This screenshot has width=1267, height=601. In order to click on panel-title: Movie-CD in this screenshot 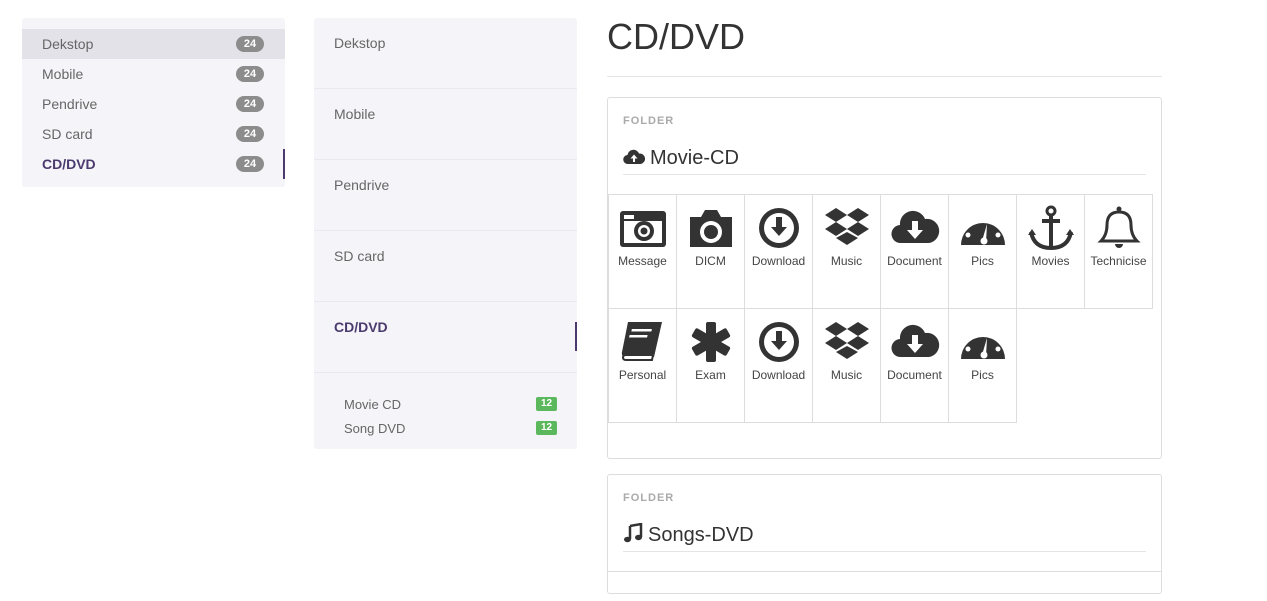, I will do `click(884, 160)`.